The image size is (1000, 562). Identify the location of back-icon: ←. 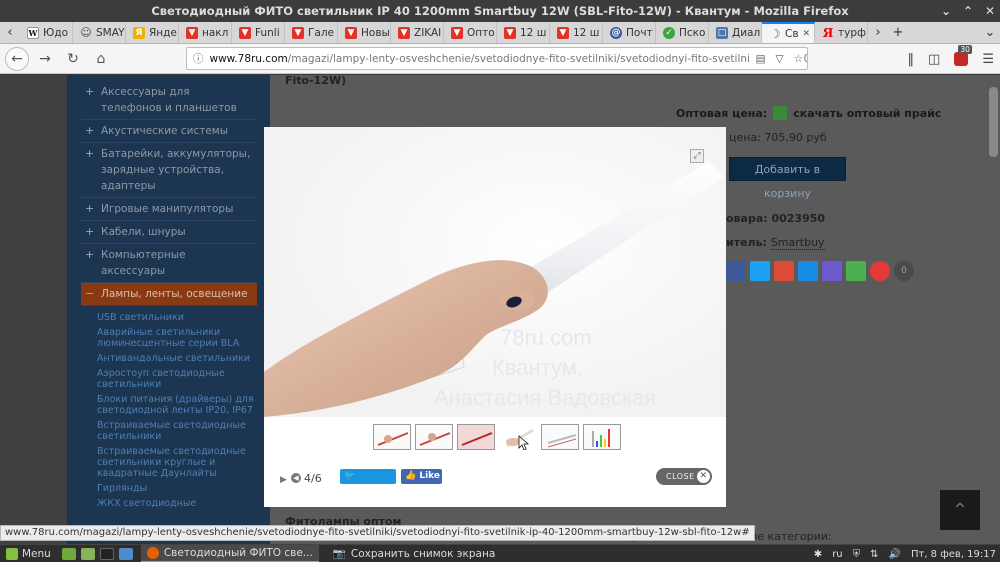
(17, 58).